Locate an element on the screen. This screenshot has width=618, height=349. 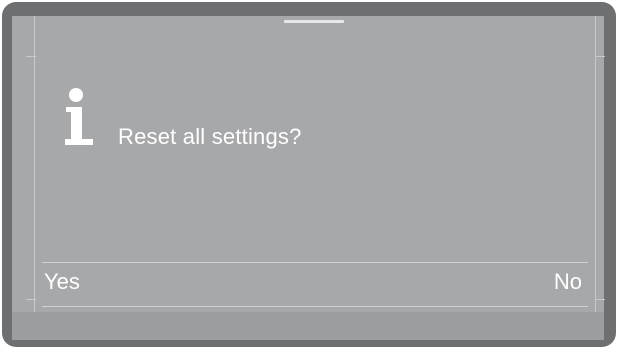
top-indicator is located at coordinates (314, 21).